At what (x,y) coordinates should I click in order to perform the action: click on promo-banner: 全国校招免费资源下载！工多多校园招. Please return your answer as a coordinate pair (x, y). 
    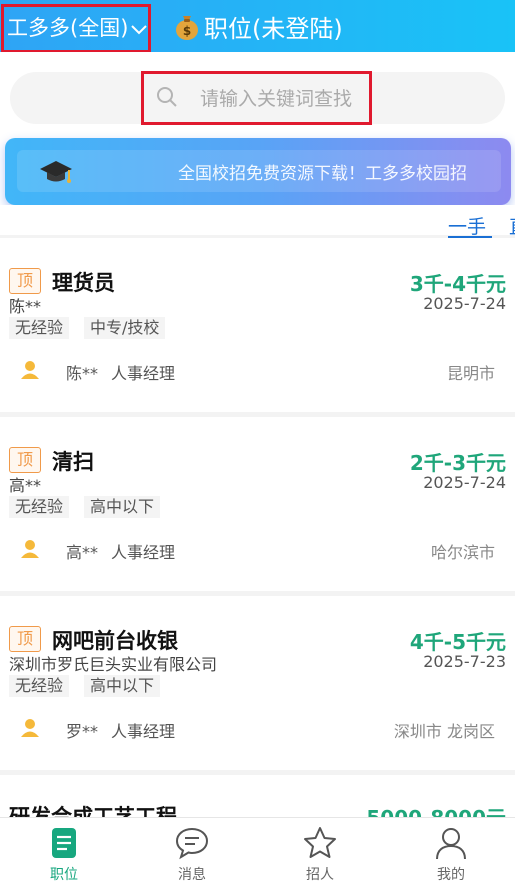
    Looking at the image, I should click on (258, 171).